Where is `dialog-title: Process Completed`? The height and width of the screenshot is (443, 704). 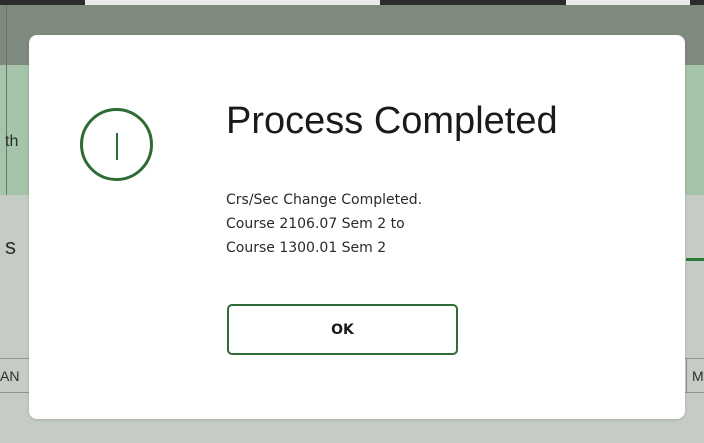
dialog-title: Process Completed is located at coordinates (392, 121).